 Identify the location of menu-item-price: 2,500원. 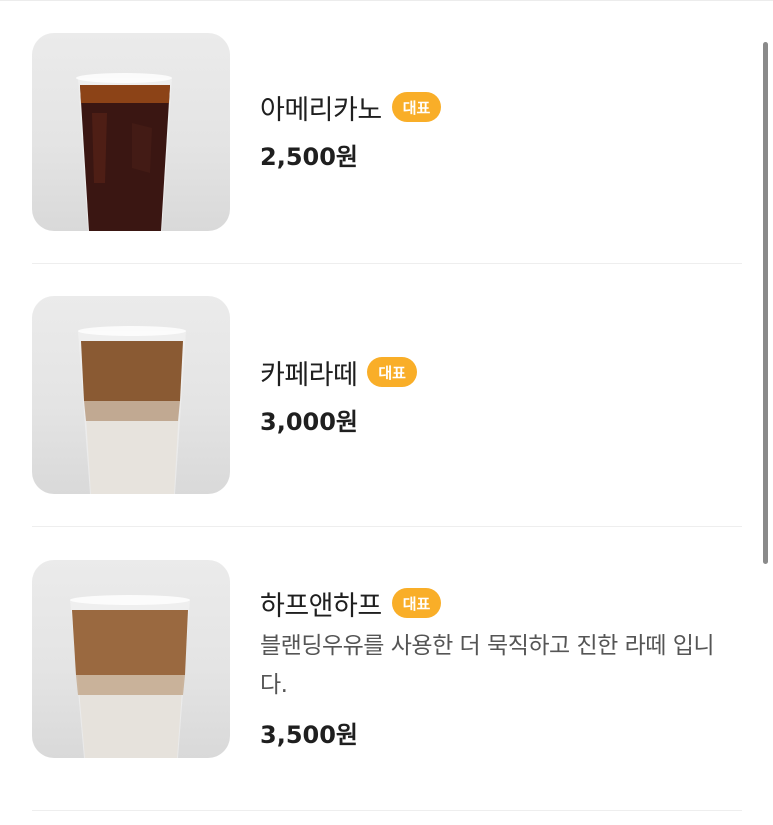
(309, 157).